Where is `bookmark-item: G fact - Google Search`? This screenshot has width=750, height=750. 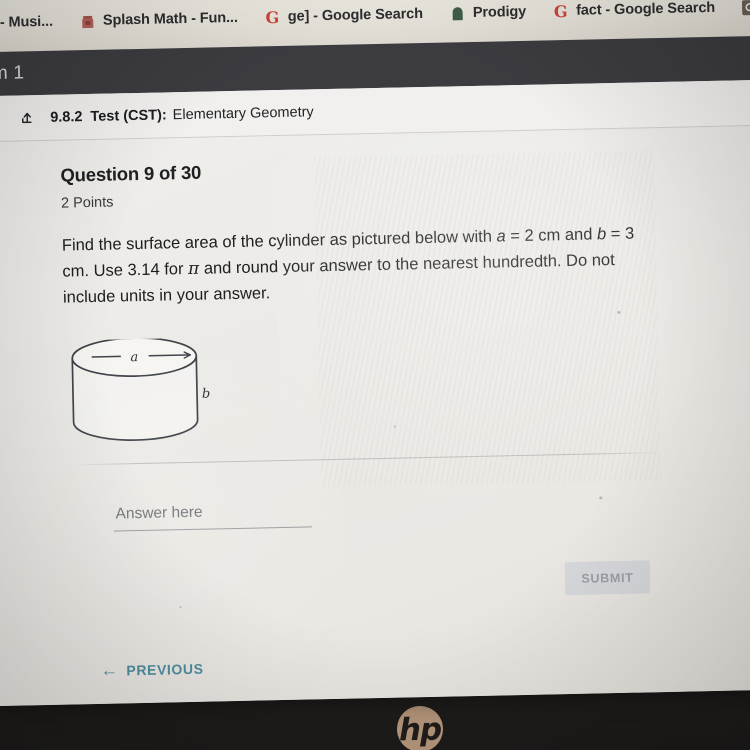
bookmark-item: G fact - Google Search is located at coordinates (634, 10).